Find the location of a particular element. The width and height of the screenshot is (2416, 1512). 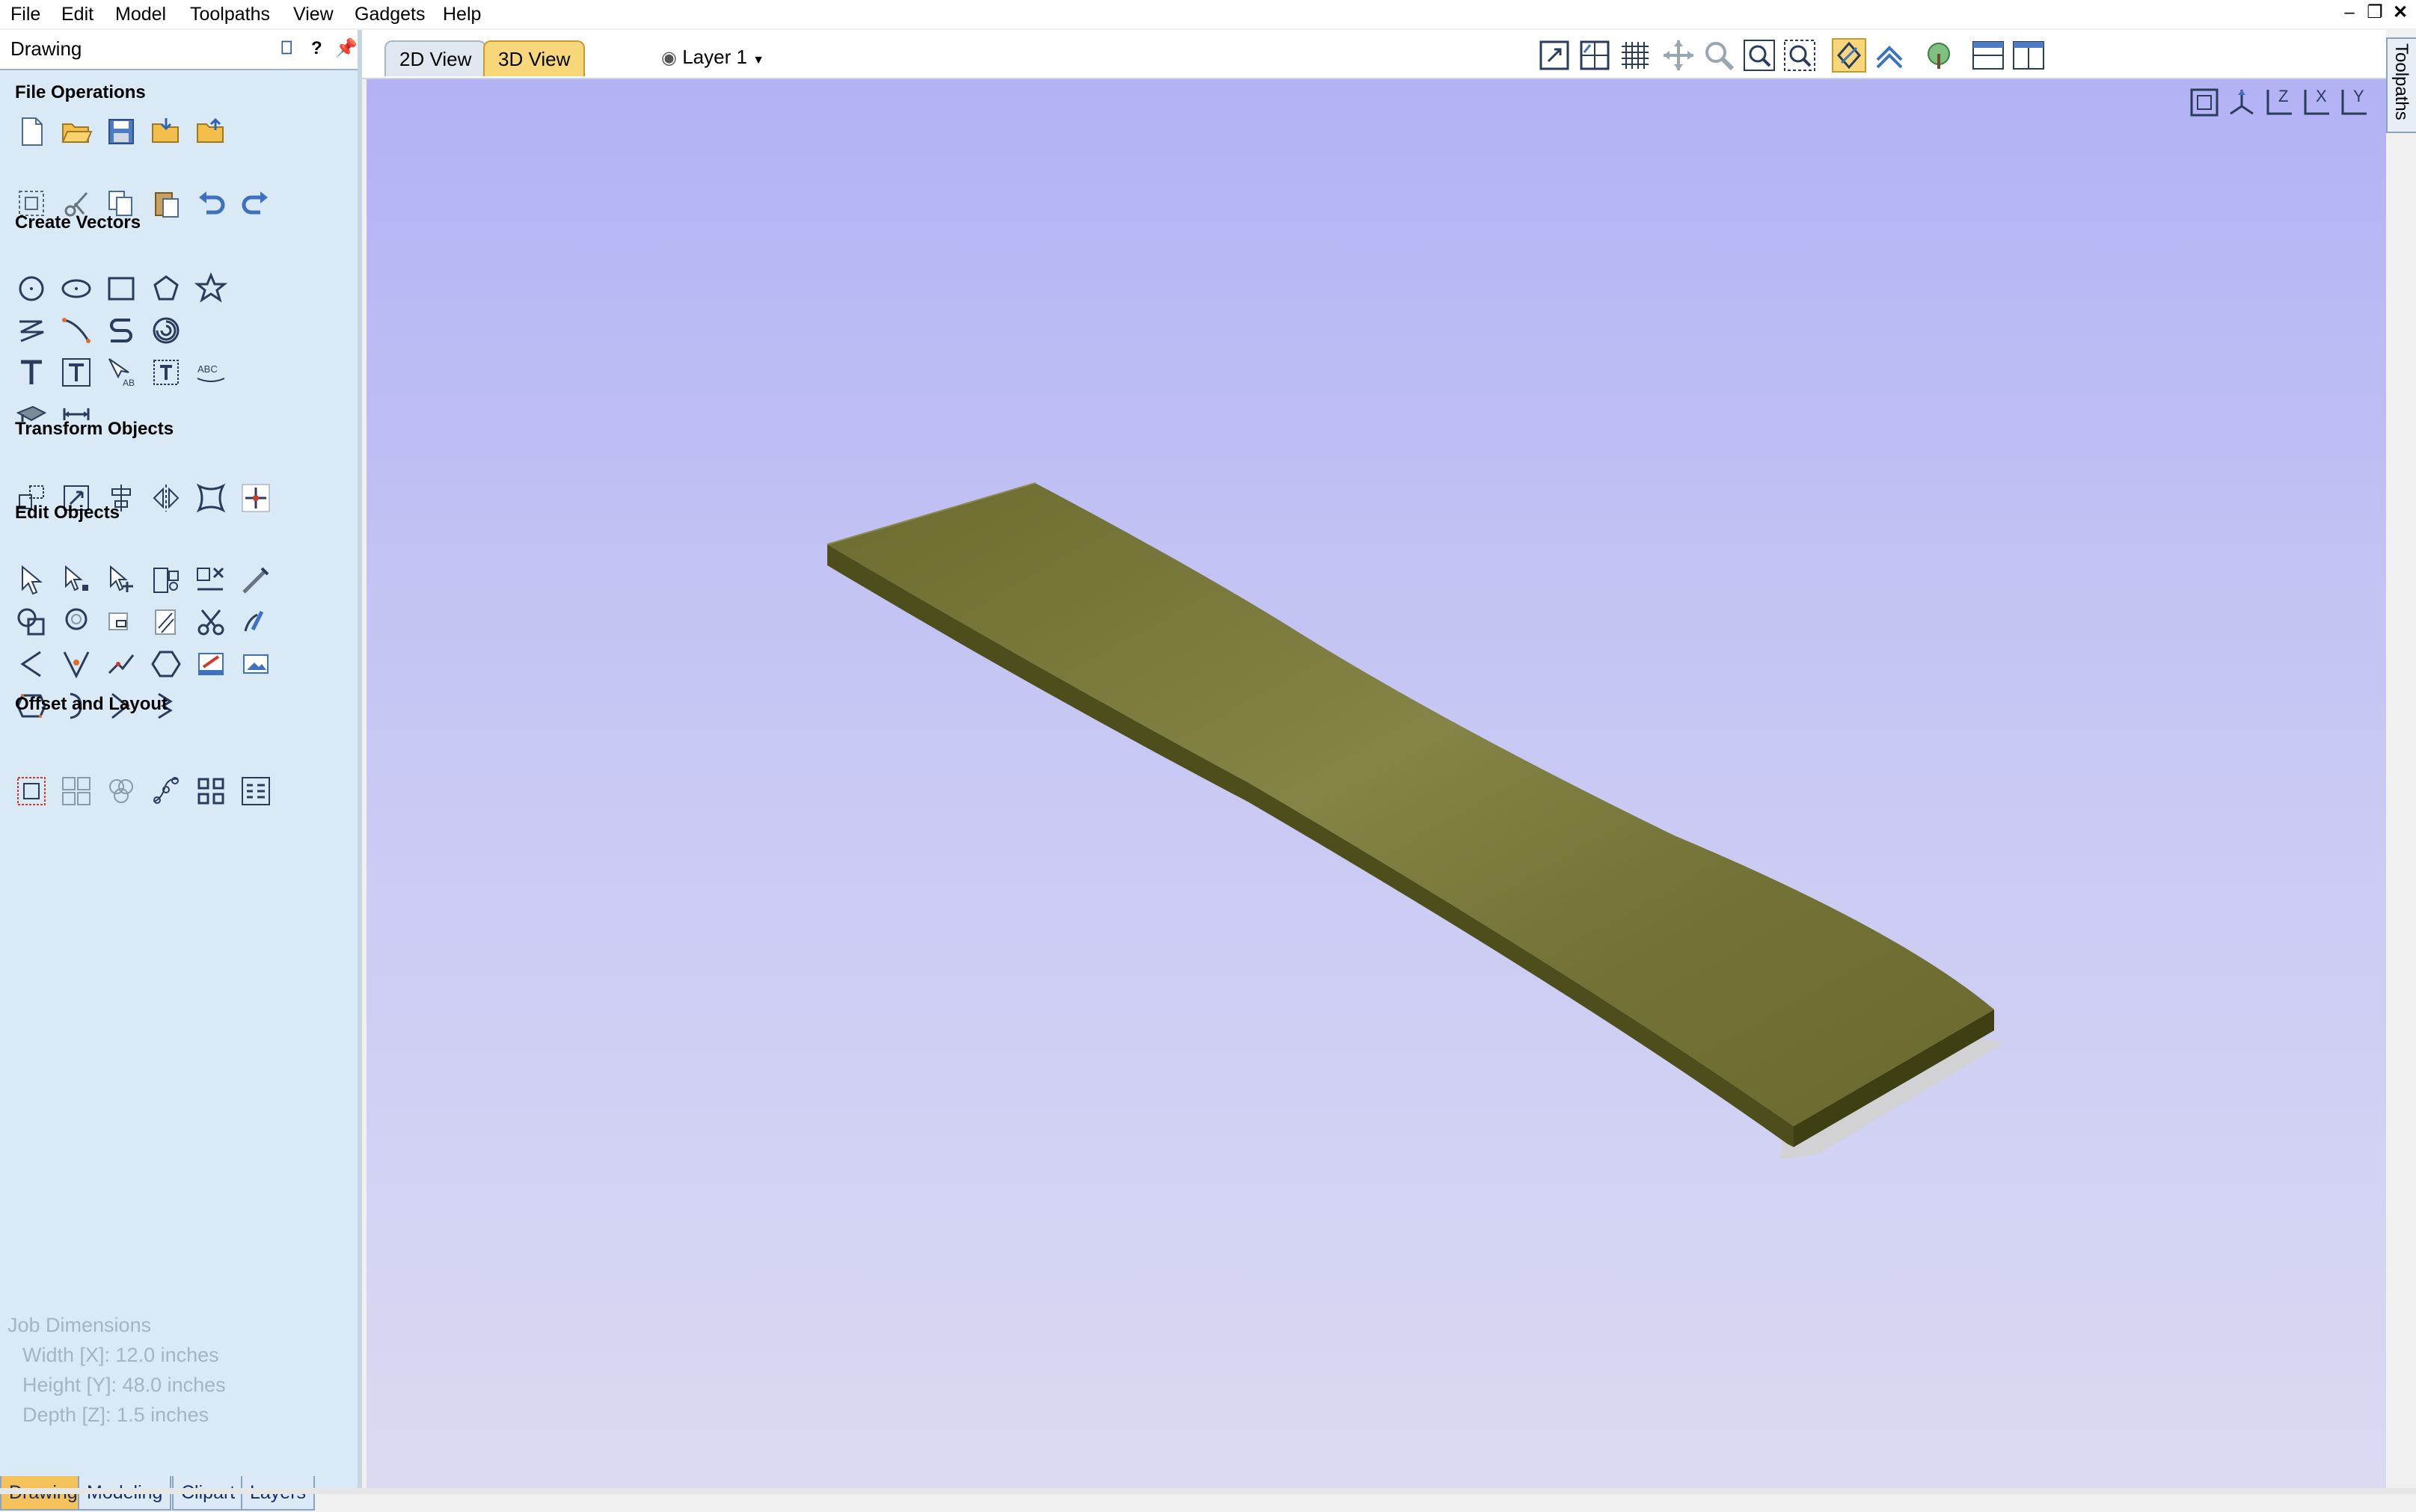

text-on-curve-icon: AB is located at coordinates (121, 372).